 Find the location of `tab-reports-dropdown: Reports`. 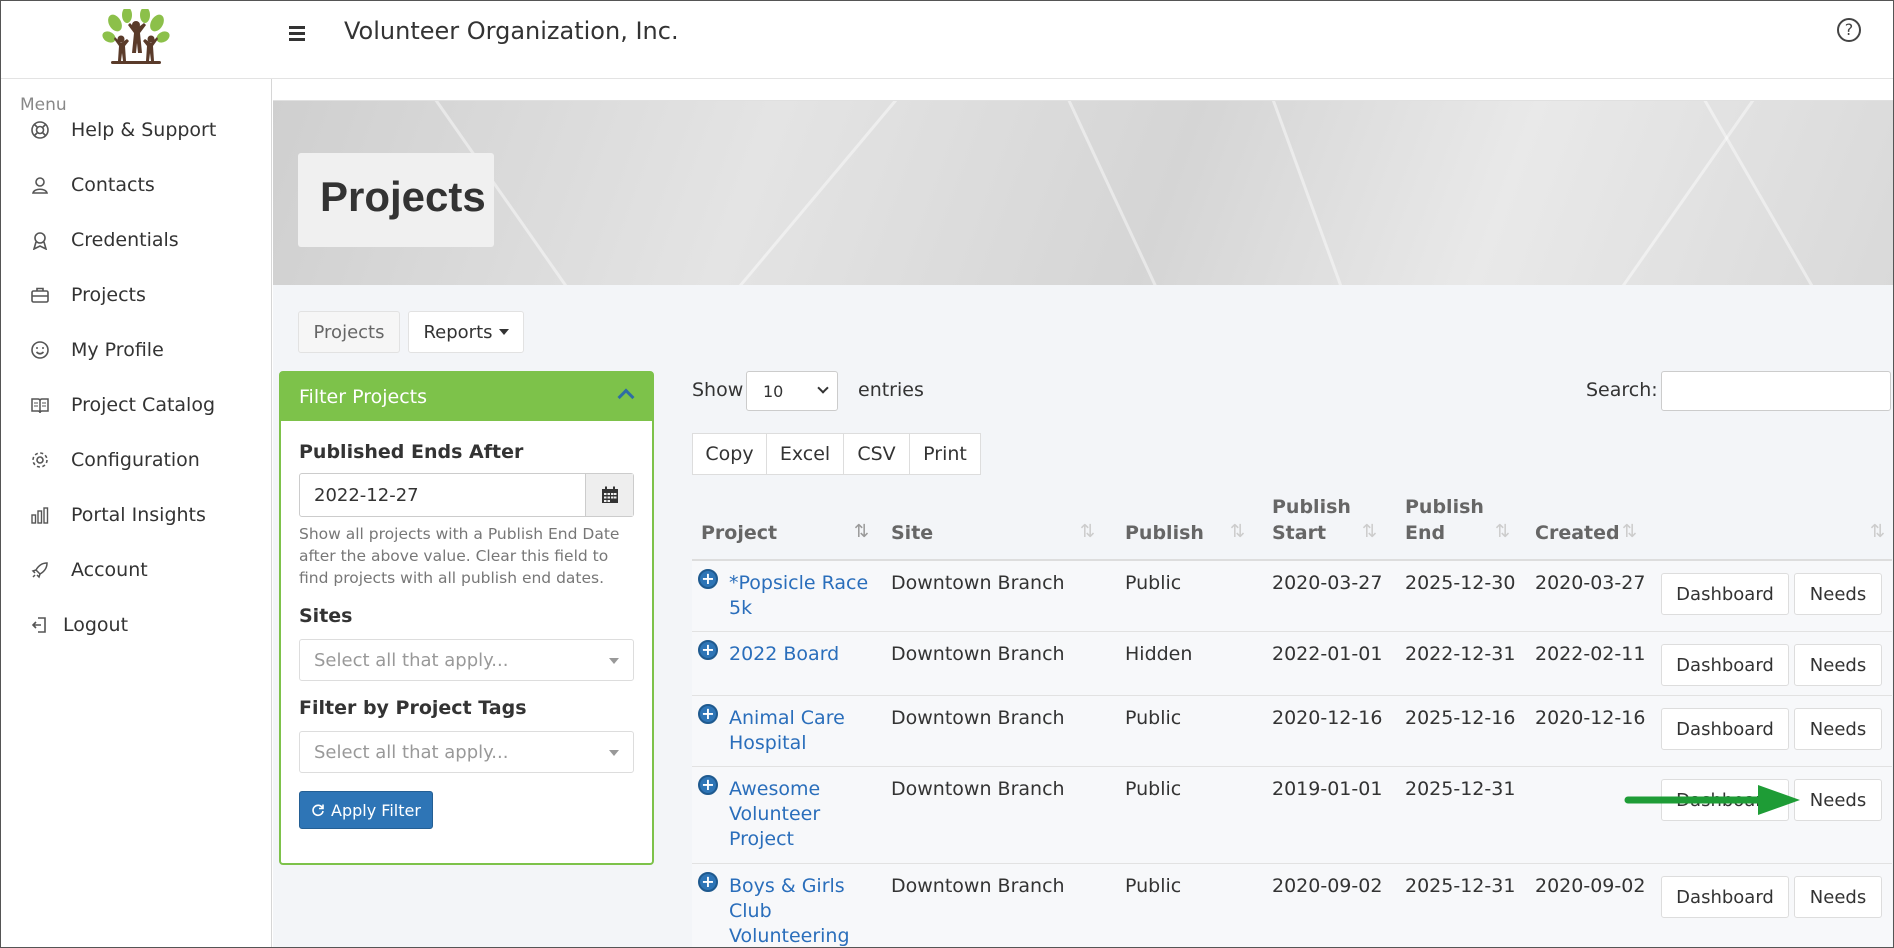

tab-reports-dropdown: Reports is located at coordinates (466, 332).